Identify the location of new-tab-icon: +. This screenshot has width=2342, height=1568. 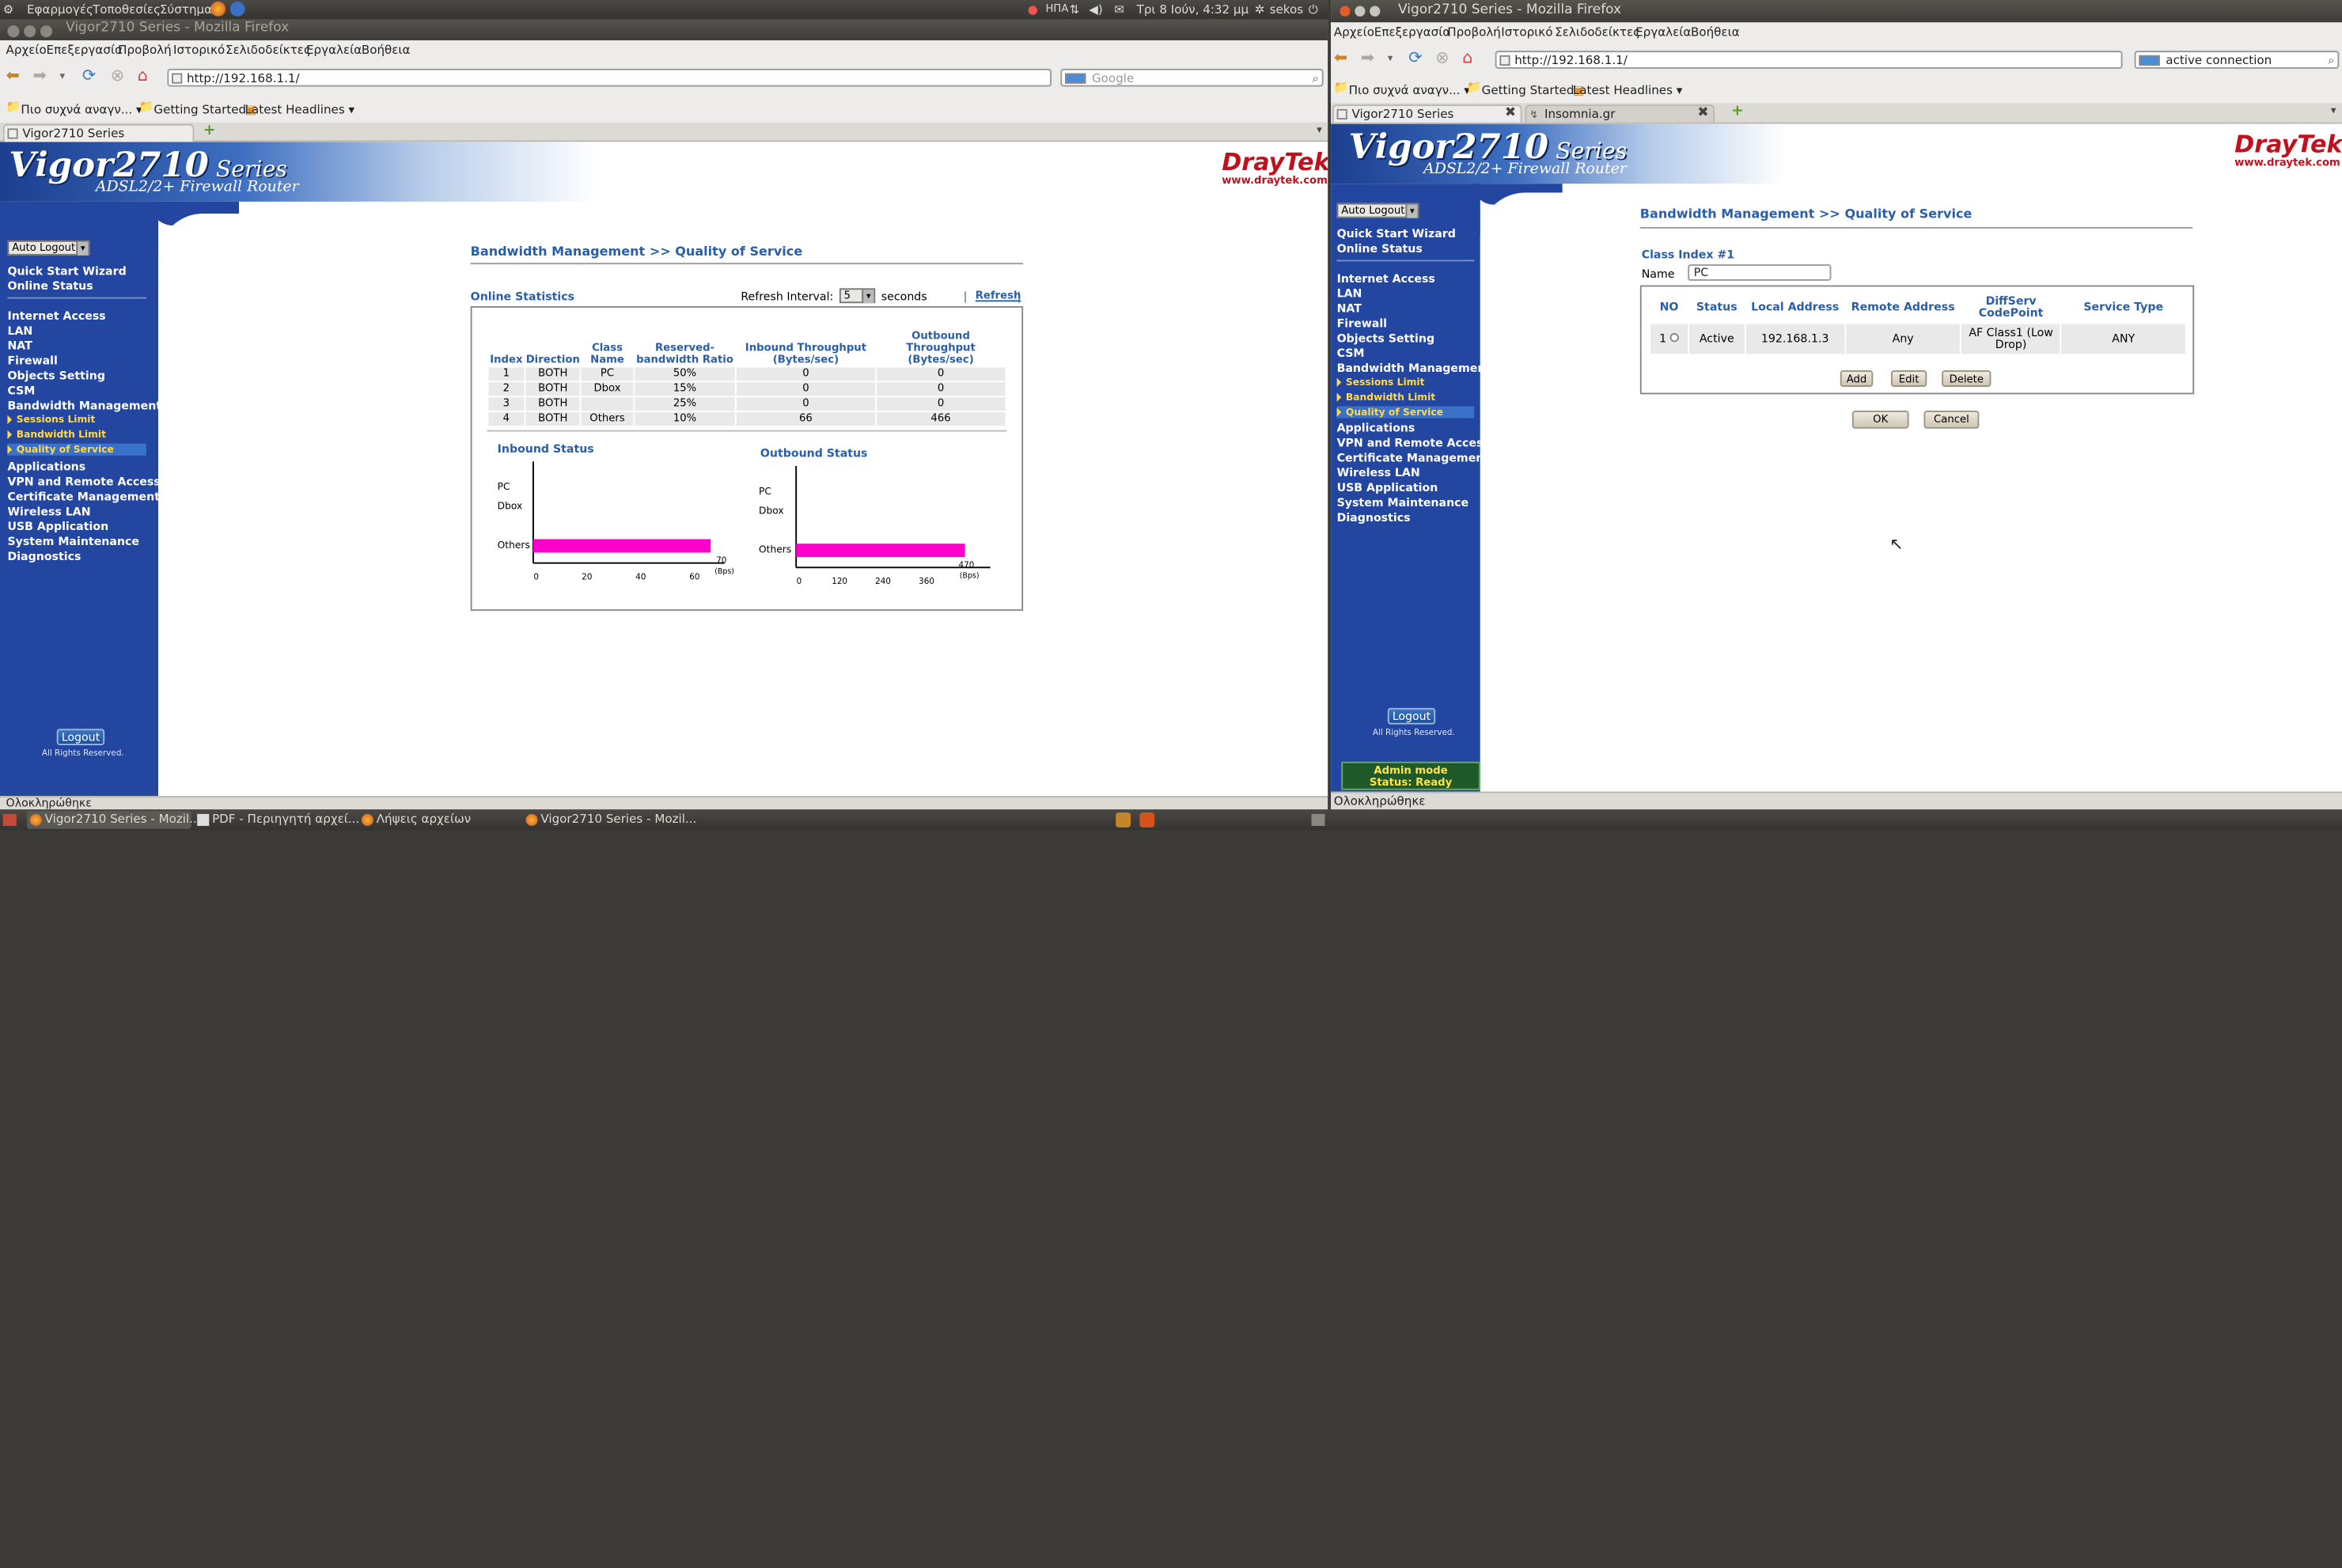
(1737, 111).